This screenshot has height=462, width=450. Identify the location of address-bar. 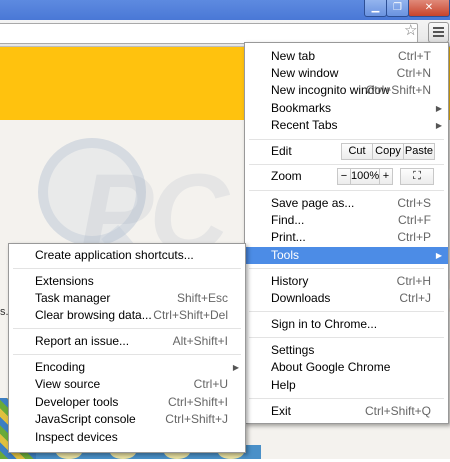
(209, 33).